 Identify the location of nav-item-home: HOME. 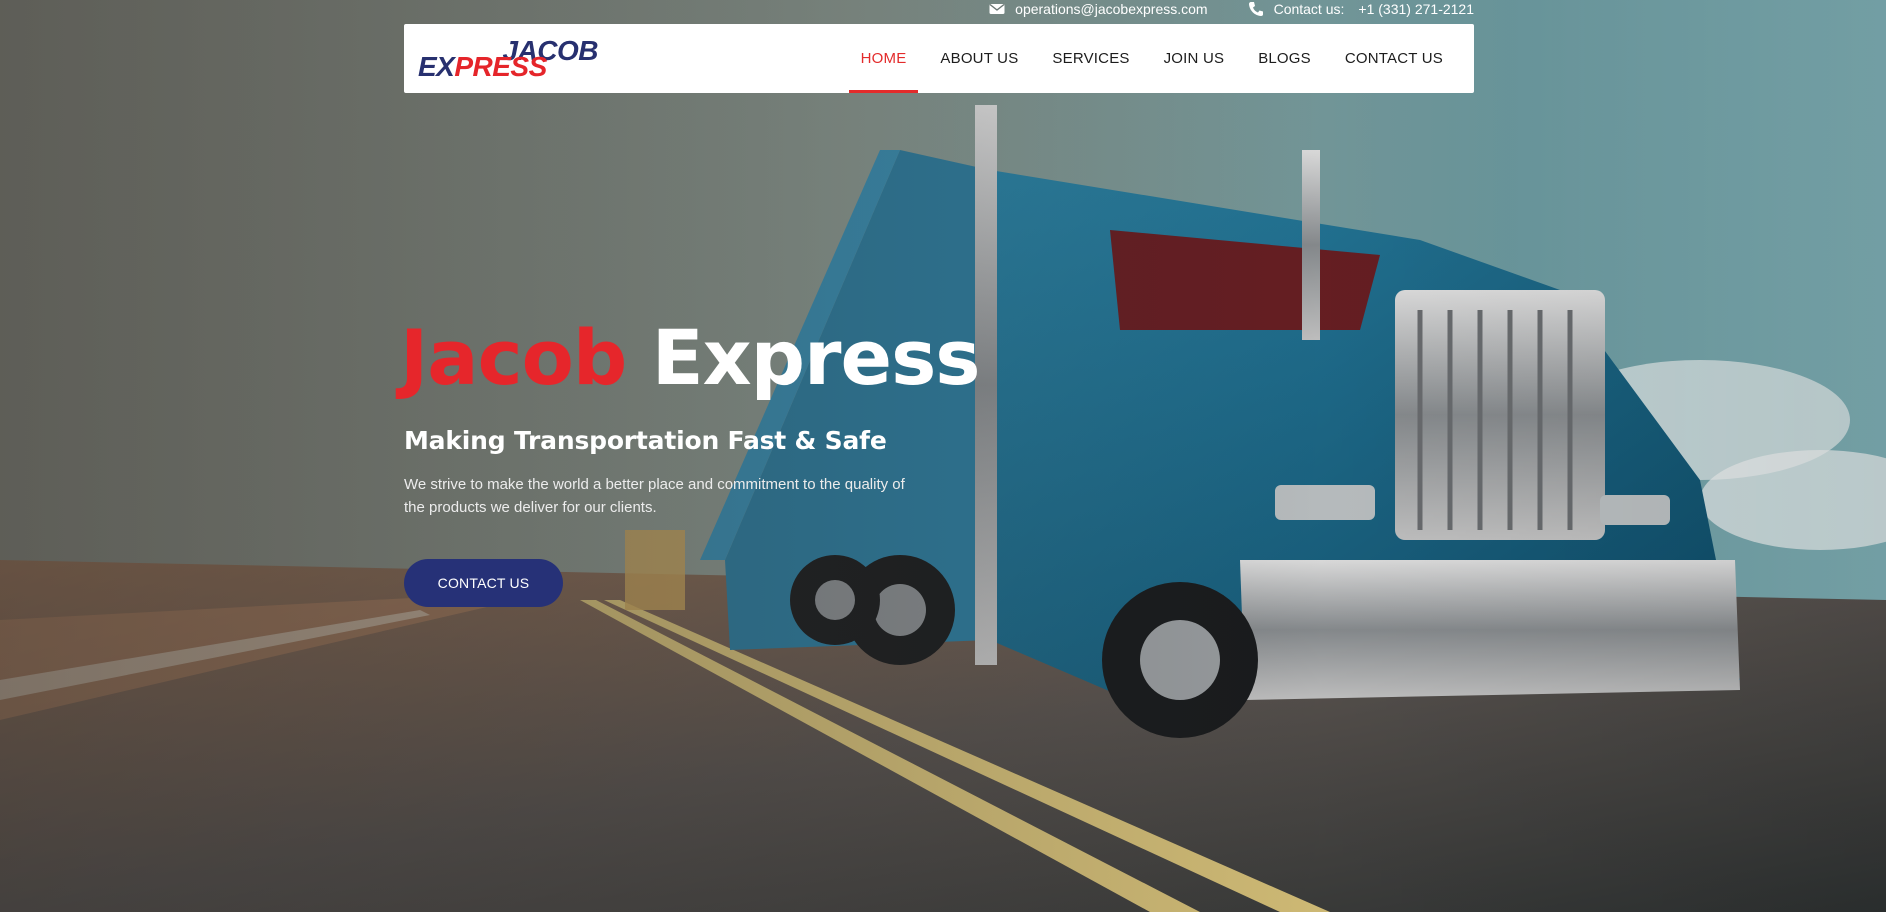
(883, 58).